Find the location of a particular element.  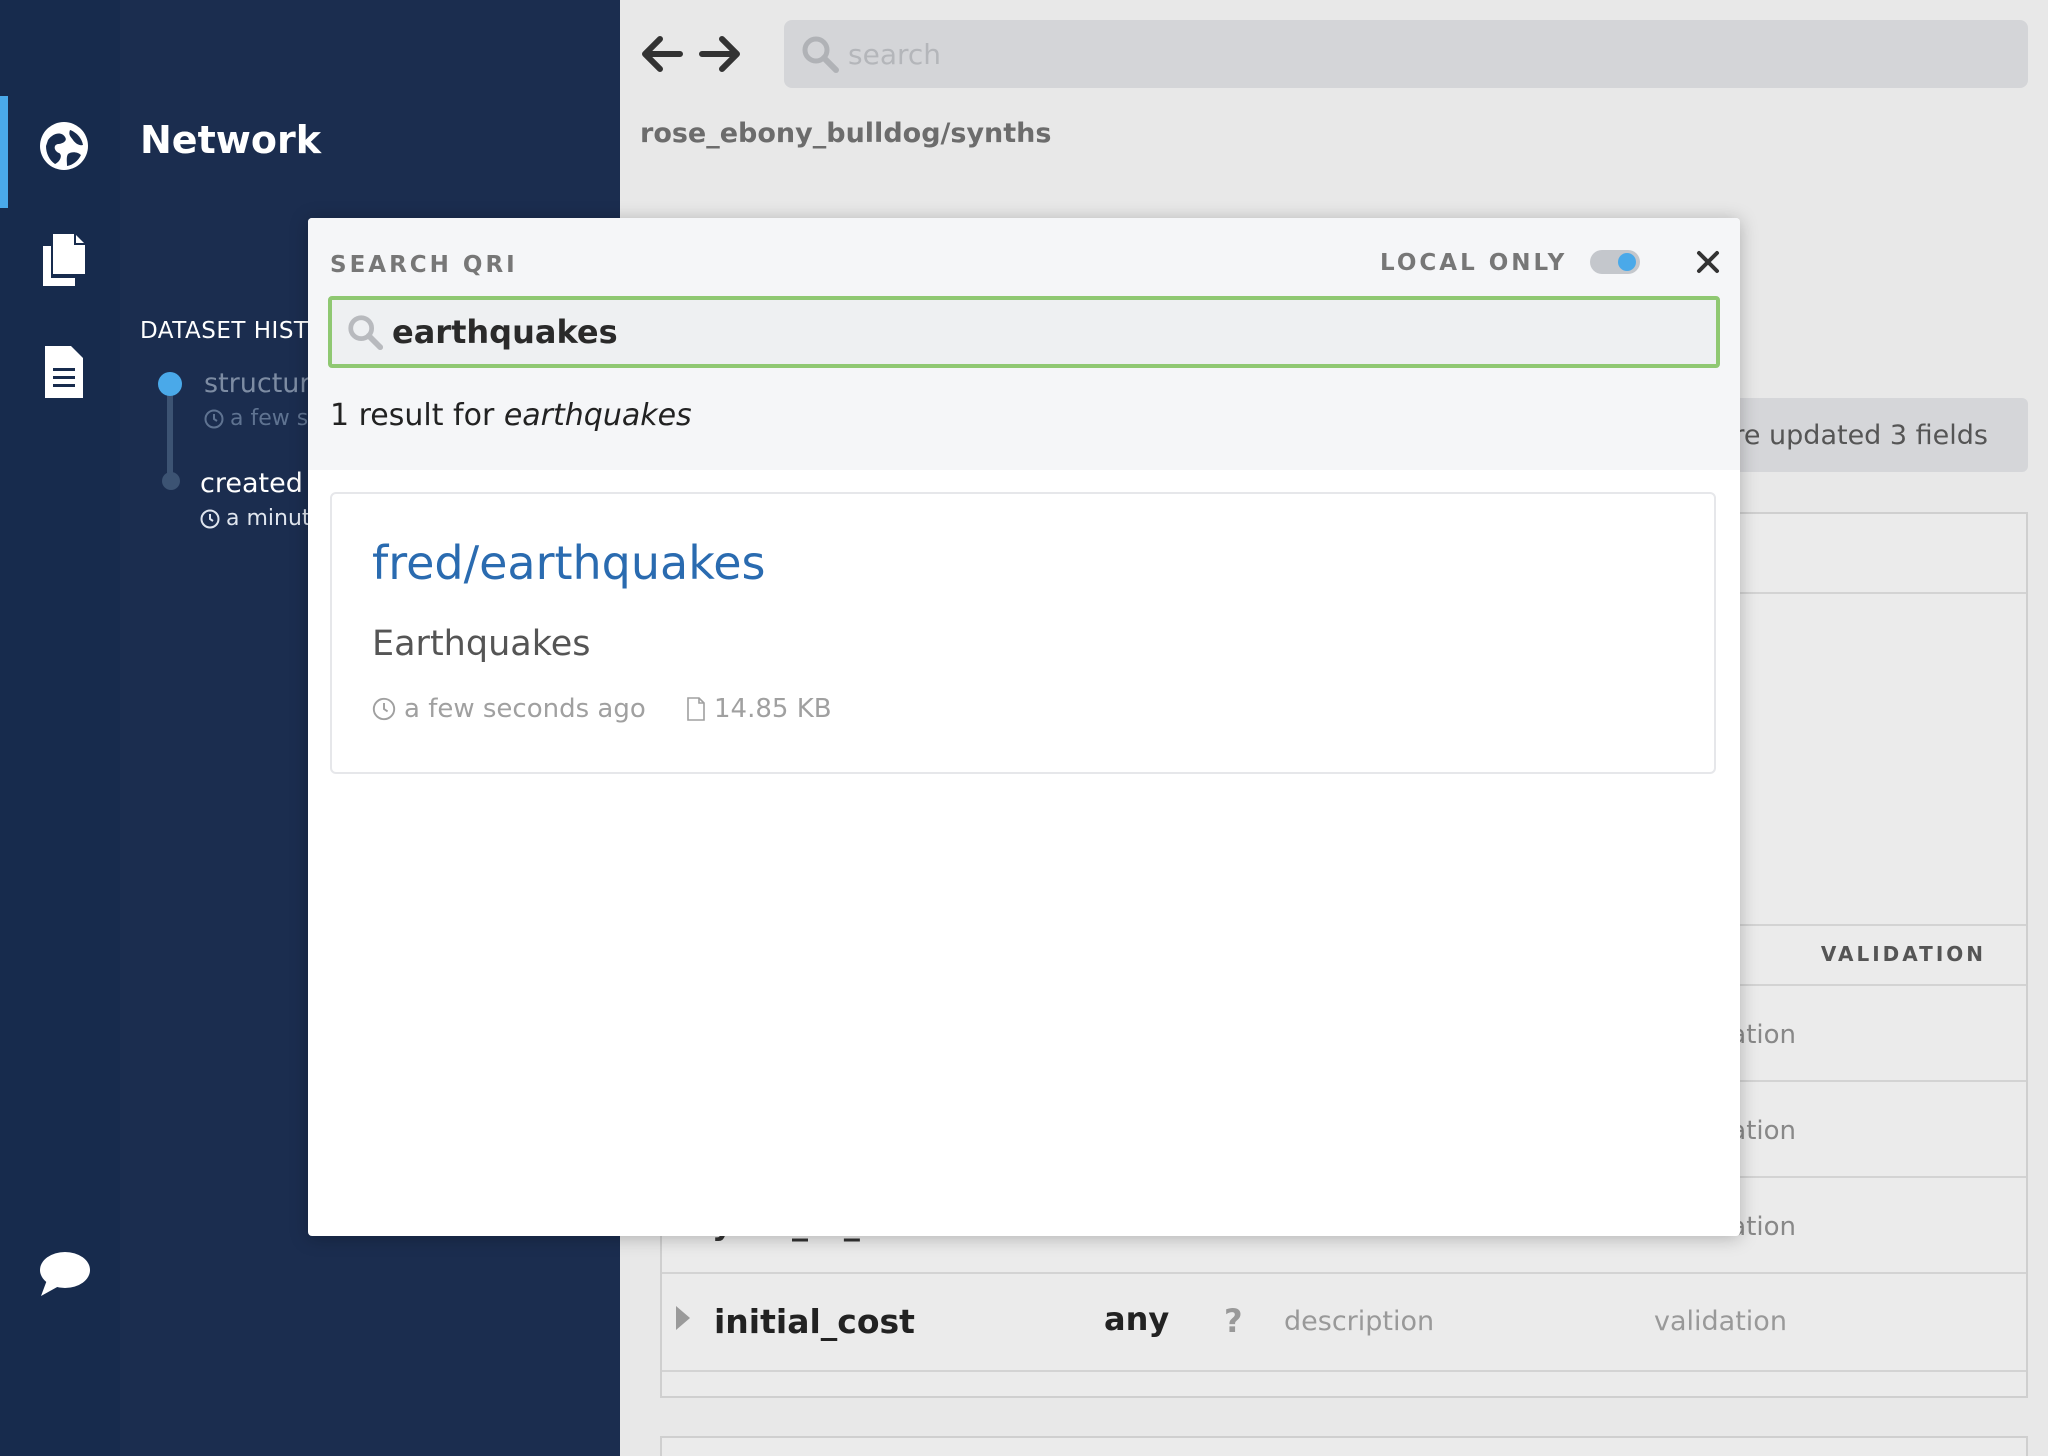

icon-rail is located at coordinates (60, 728).